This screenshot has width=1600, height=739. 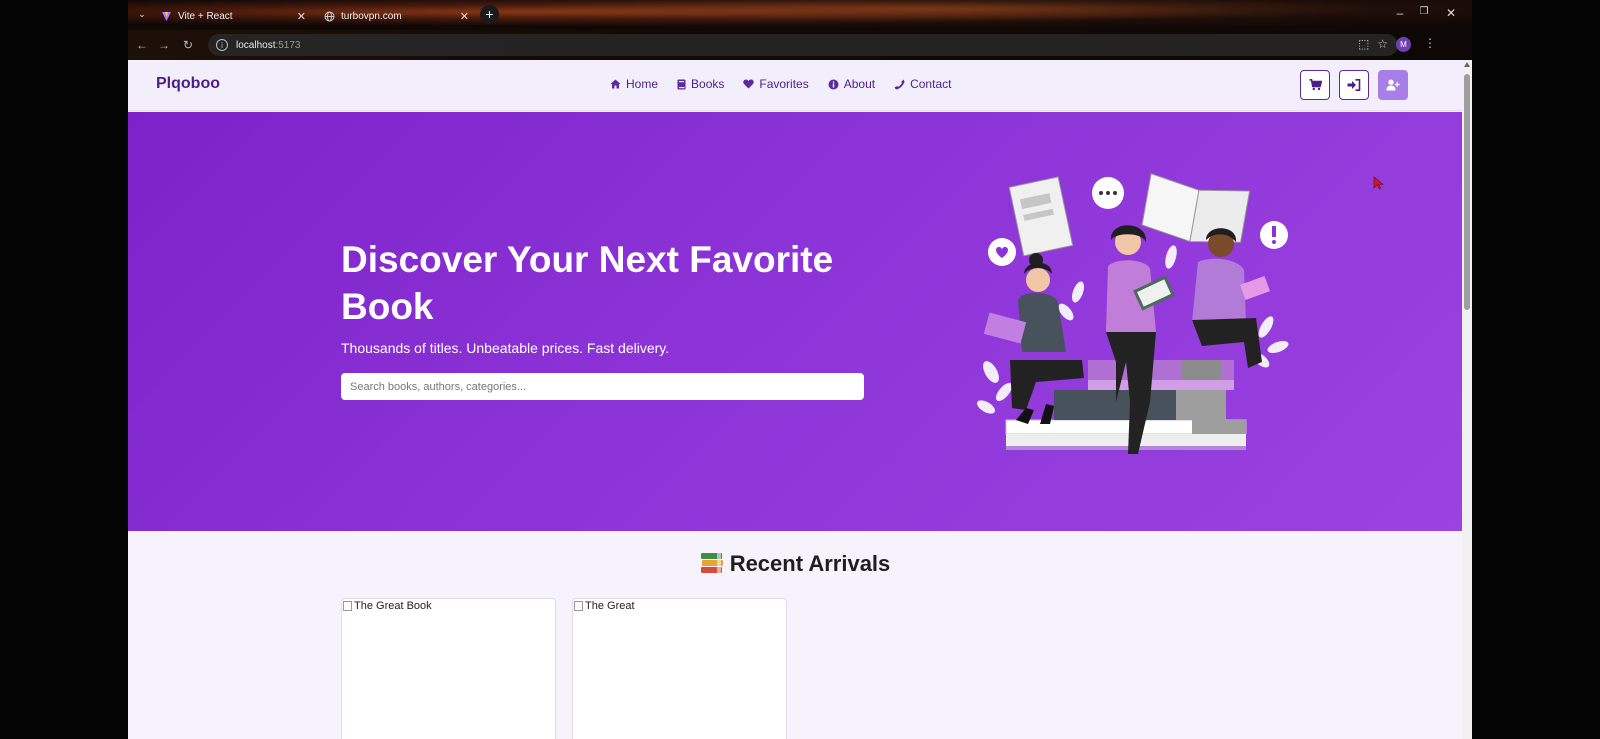 What do you see at coordinates (615, 84) in the screenshot?
I see `home-icon` at bounding box center [615, 84].